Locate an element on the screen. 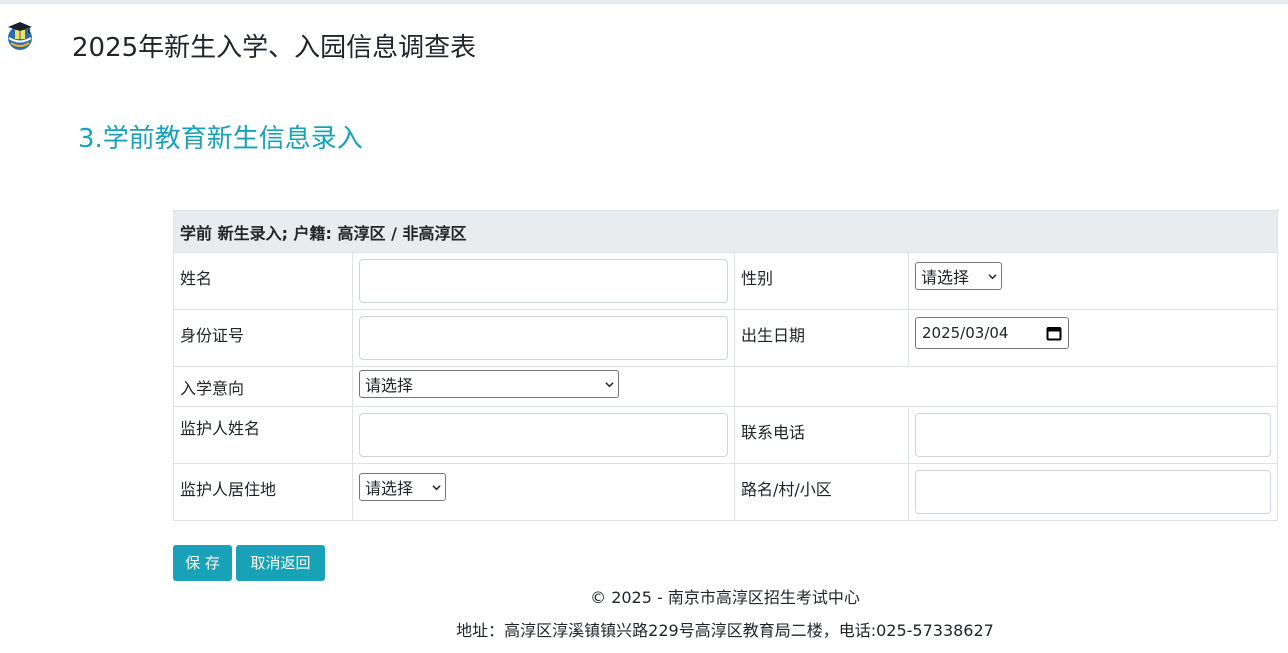  intent-select-value: 请选择 is located at coordinates (389, 385).